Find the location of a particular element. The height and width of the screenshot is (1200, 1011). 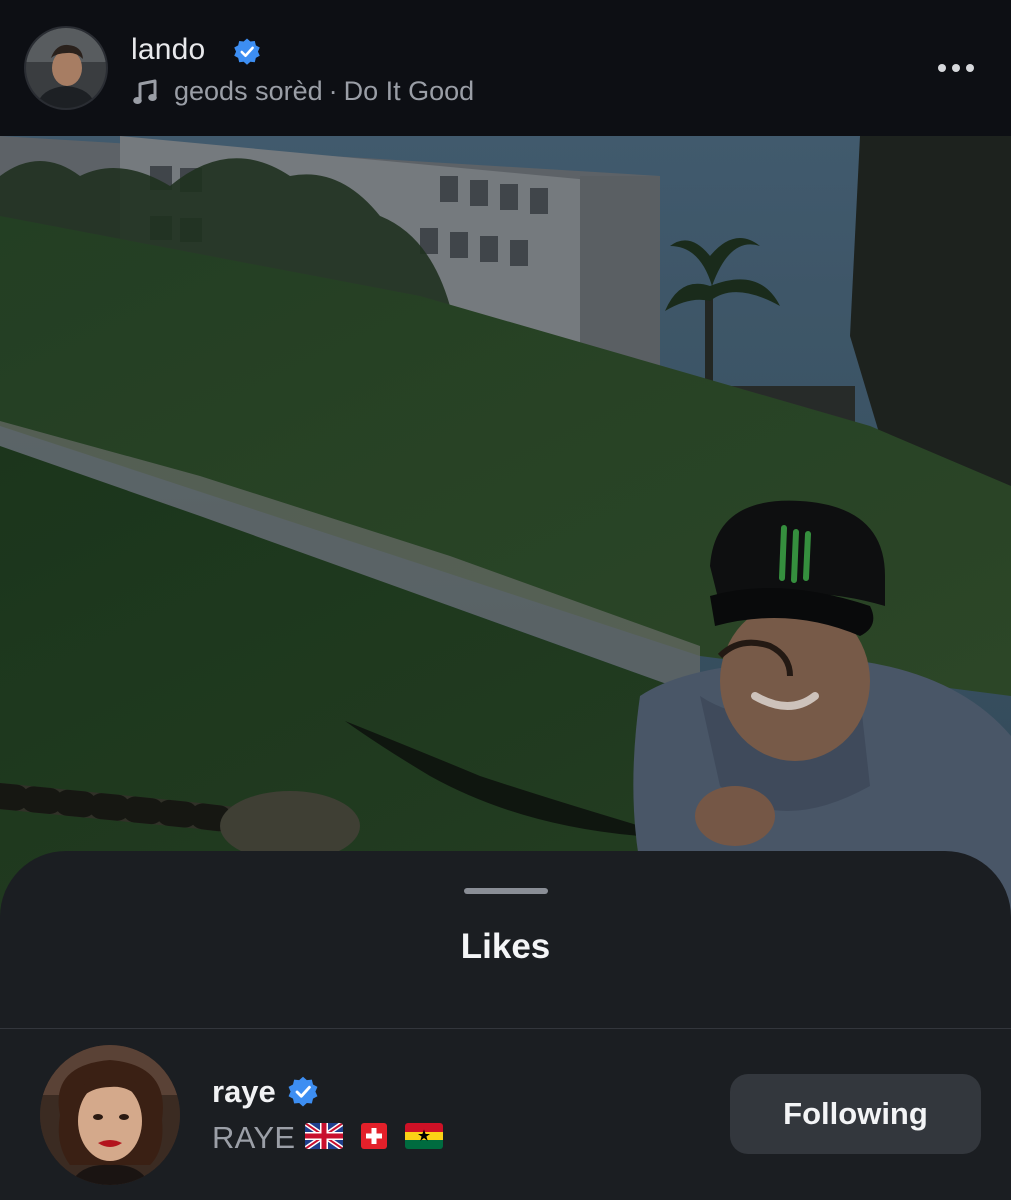

sheet-title: Likes is located at coordinates (505, 946).